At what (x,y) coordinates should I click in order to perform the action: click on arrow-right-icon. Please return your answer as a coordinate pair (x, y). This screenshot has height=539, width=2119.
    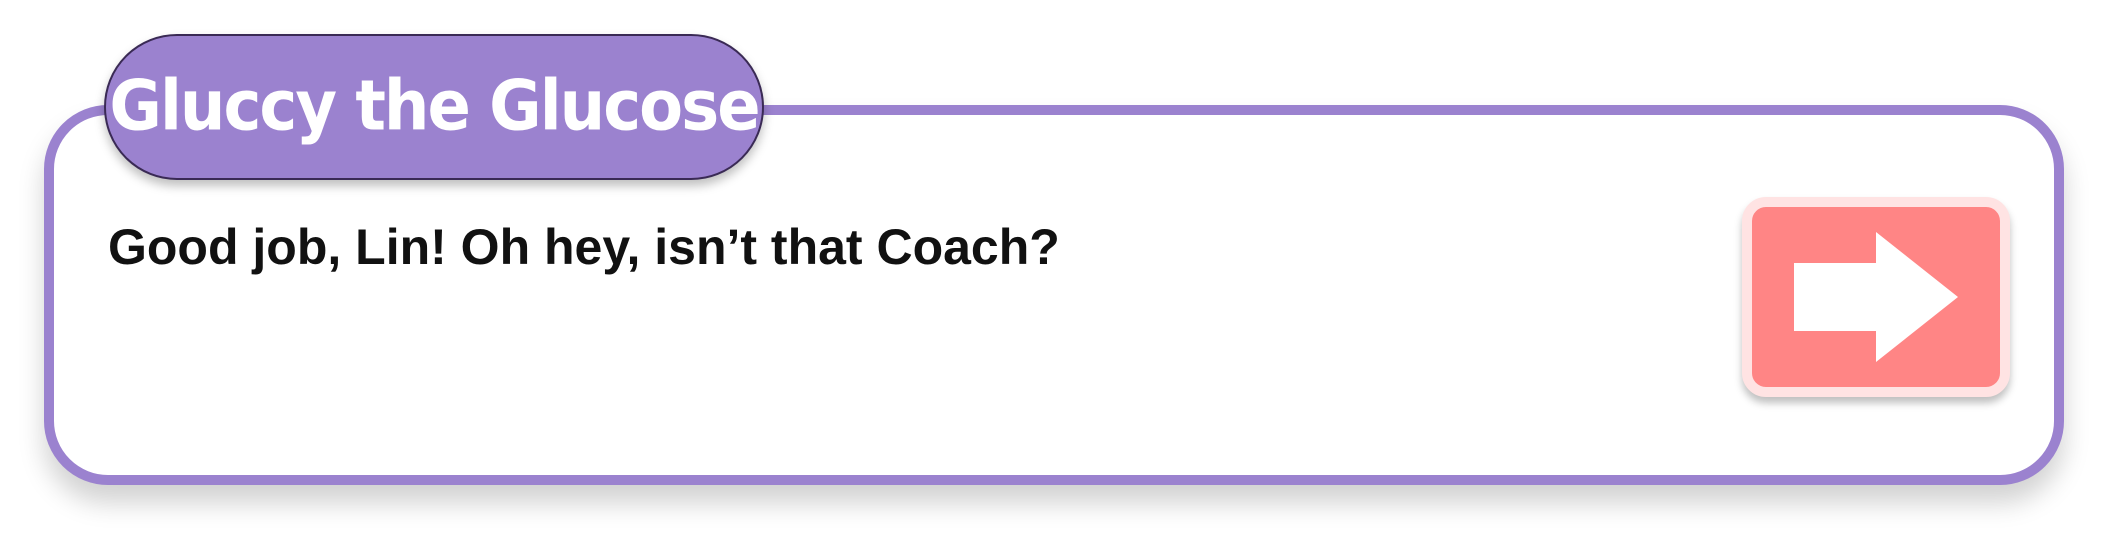
    Looking at the image, I should click on (1876, 297).